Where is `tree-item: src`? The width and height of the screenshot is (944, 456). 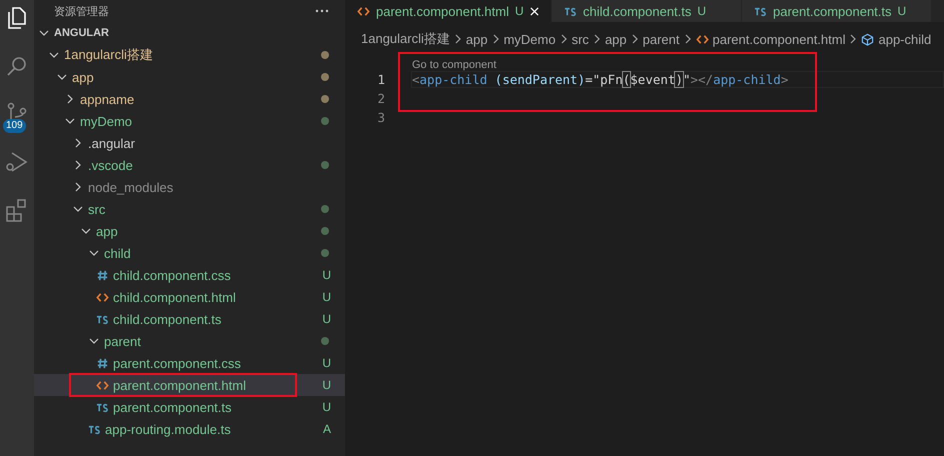 tree-item: src is located at coordinates (189, 209).